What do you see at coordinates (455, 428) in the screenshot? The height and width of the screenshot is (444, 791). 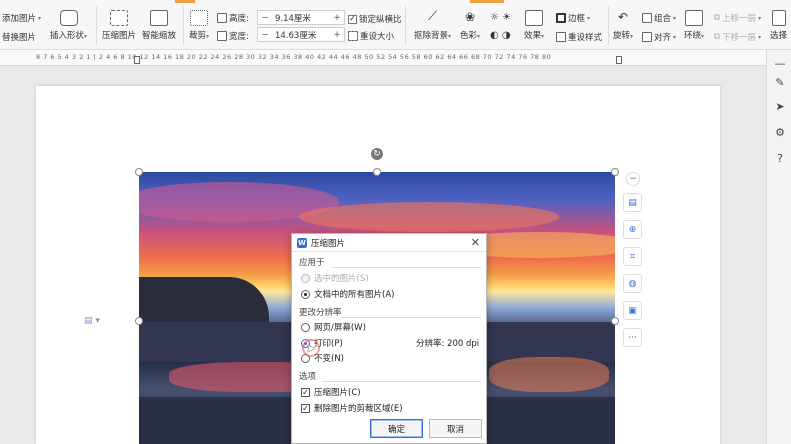 I see `cancel-button: 取消` at bounding box center [455, 428].